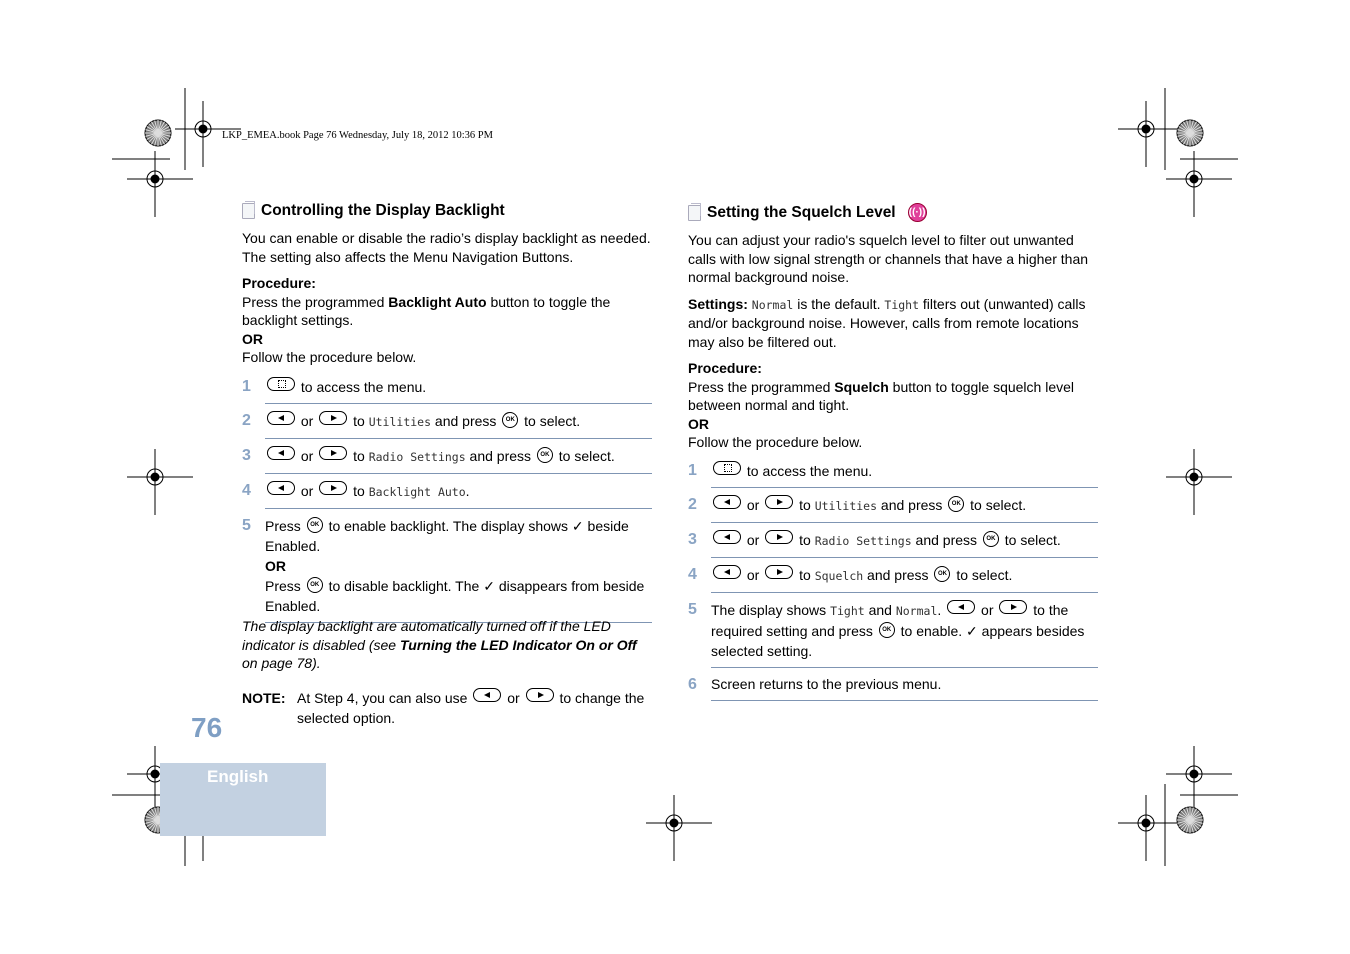 The height and width of the screenshot is (954, 1350). Describe the element at coordinates (839, 303) in the screenshot. I see `text: is the default.` at that location.